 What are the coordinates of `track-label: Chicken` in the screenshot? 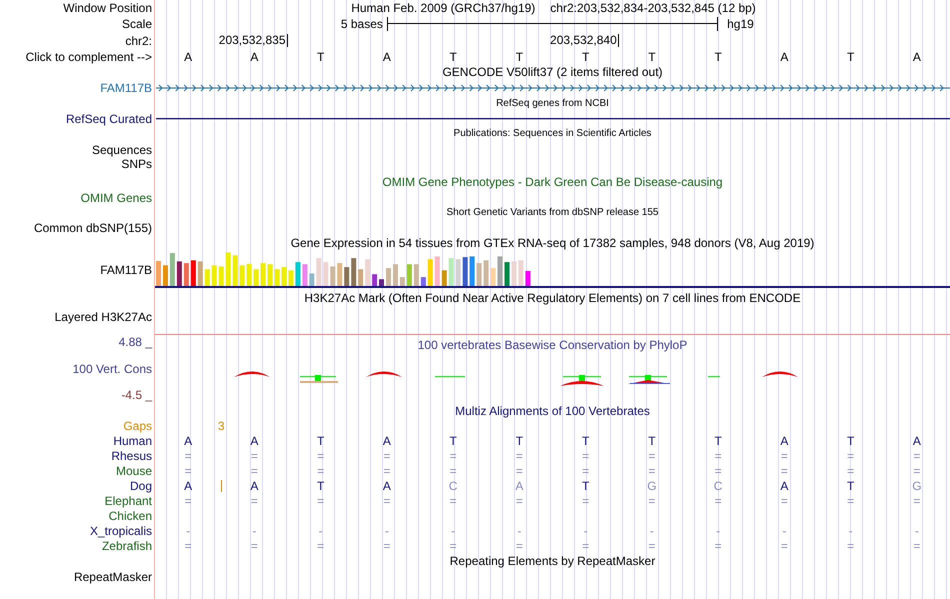 It's located at (130, 515).